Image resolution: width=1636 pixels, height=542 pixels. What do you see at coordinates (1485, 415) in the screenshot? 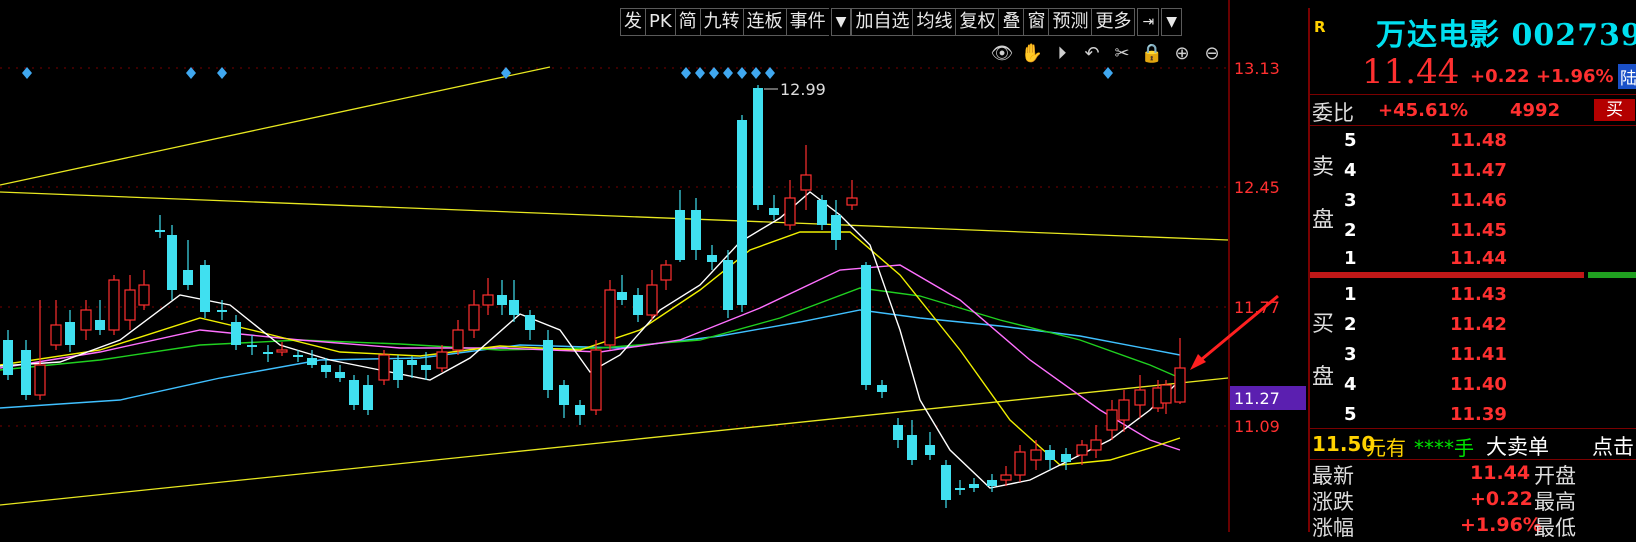
I see `buy-level-5: 5 11.39` at bounding box center [1485, 415].